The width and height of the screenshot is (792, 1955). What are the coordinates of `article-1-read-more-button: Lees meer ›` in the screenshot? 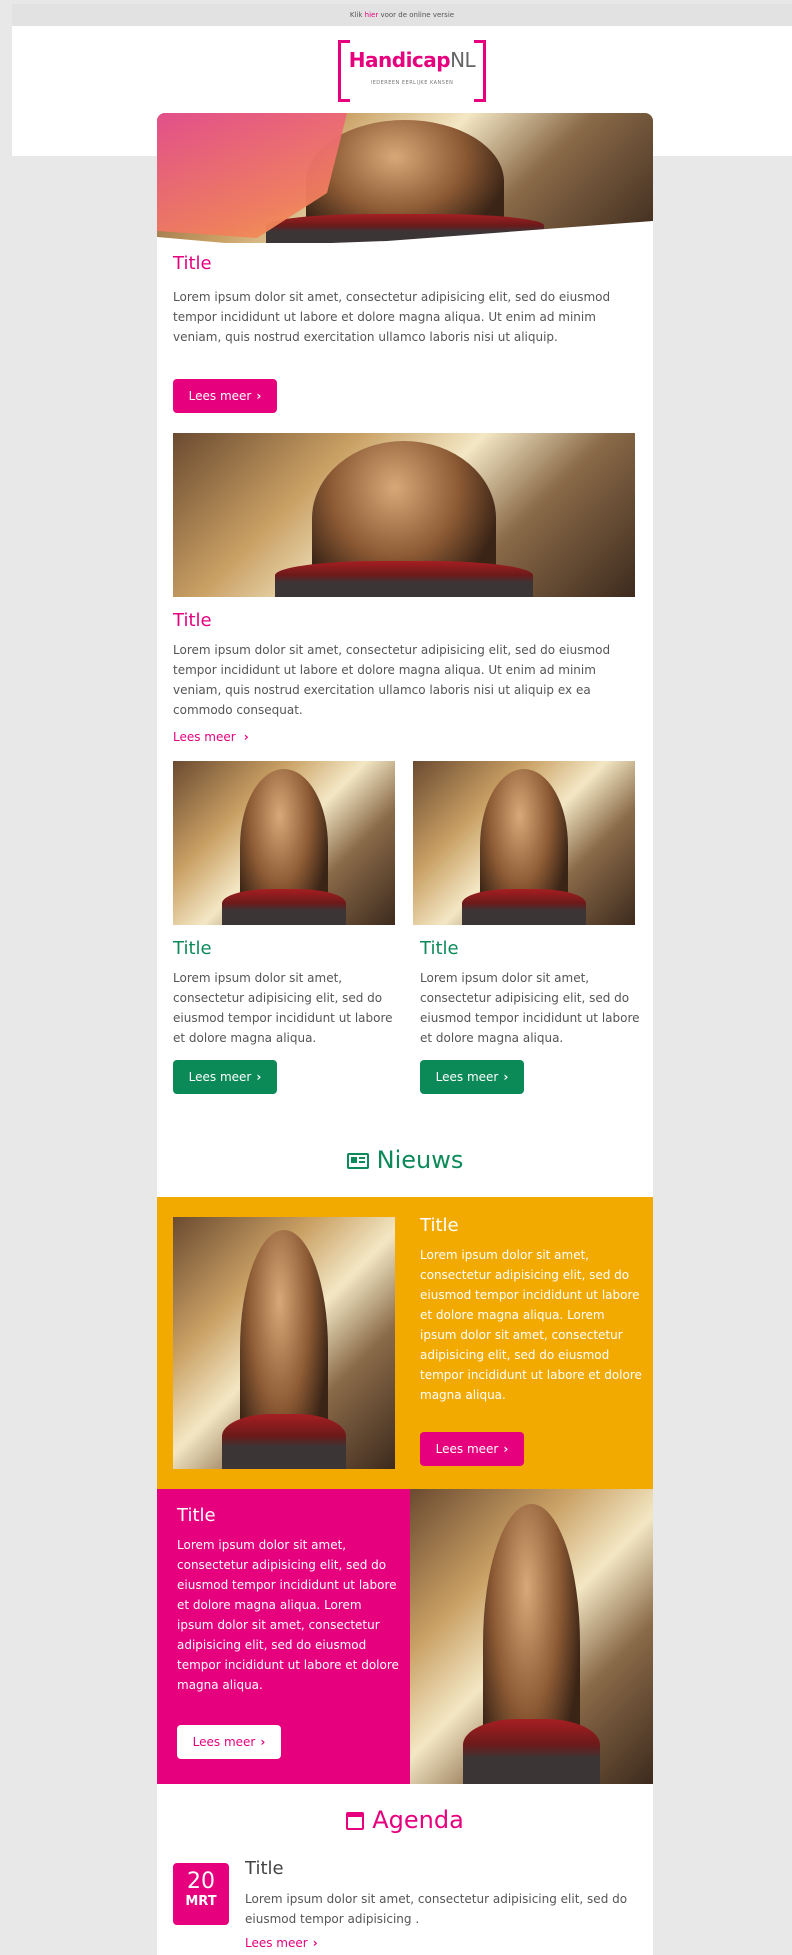 It's located at (225, 396).